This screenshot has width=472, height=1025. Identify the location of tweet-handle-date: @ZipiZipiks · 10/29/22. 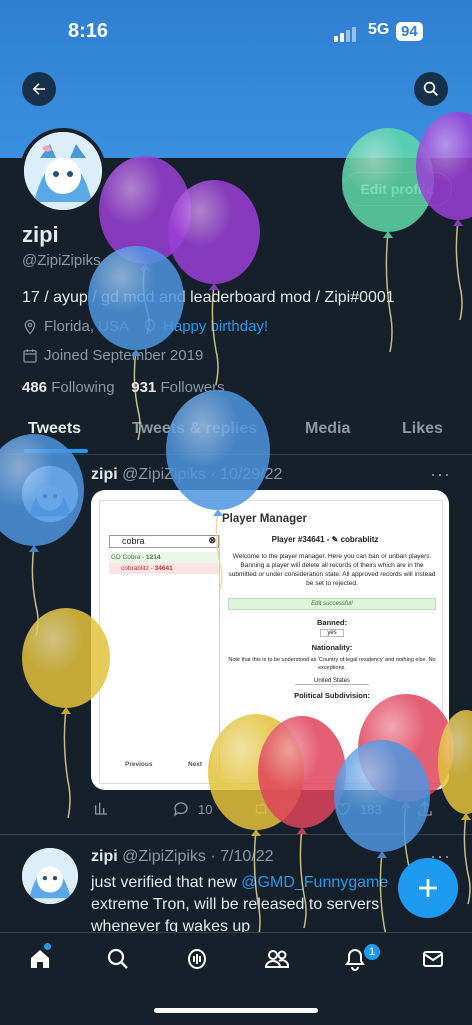
(202, 474).